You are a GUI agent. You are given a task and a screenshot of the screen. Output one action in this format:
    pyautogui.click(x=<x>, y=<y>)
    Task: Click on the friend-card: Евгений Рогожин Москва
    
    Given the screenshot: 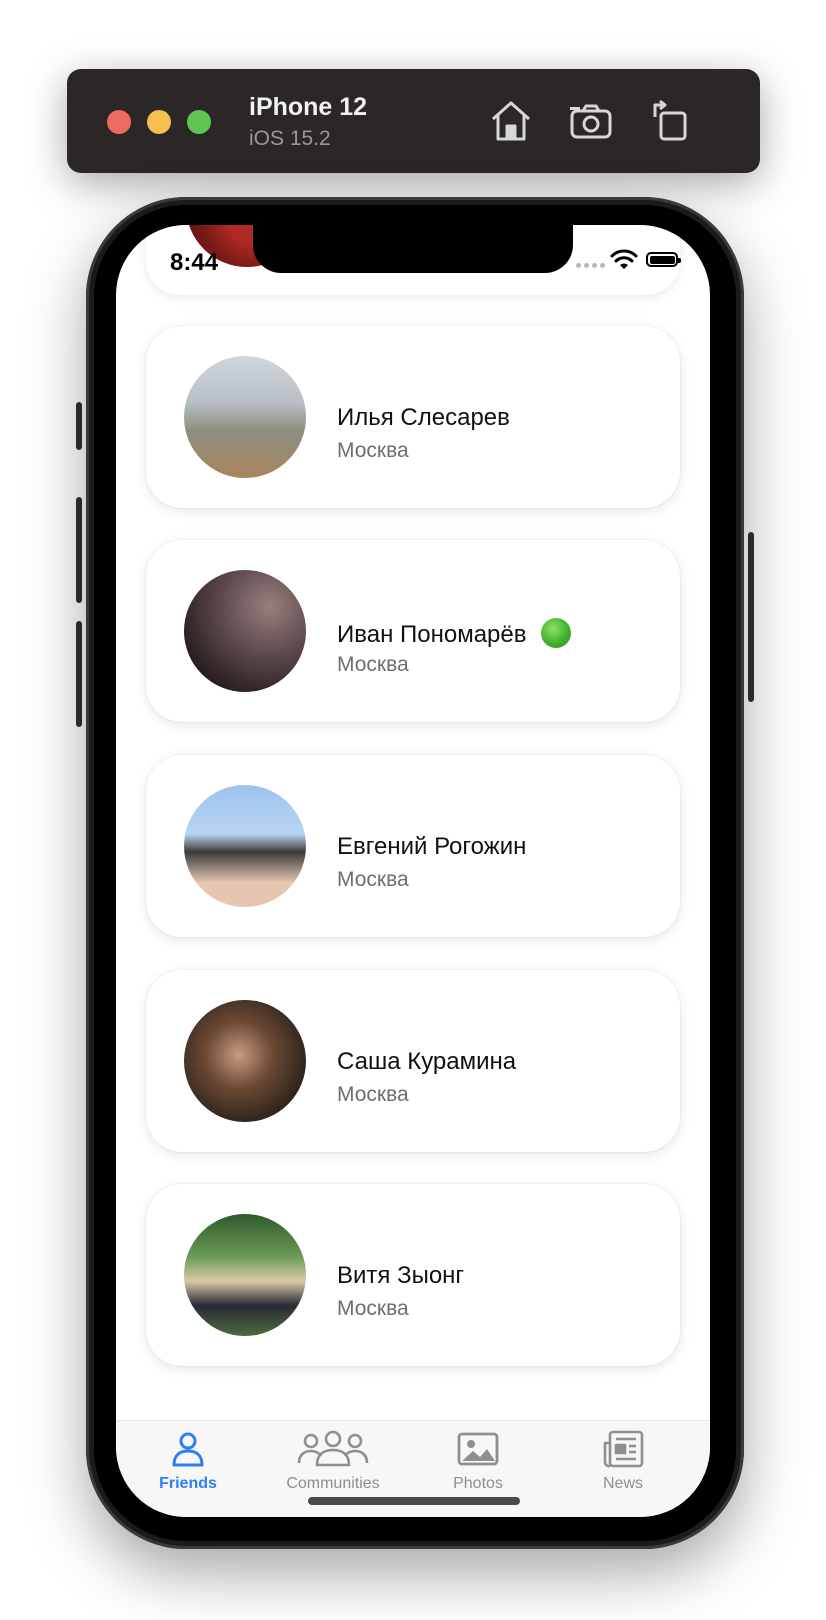 What is the action you would take?
    pyautogui.click(x=413, y=846)
    